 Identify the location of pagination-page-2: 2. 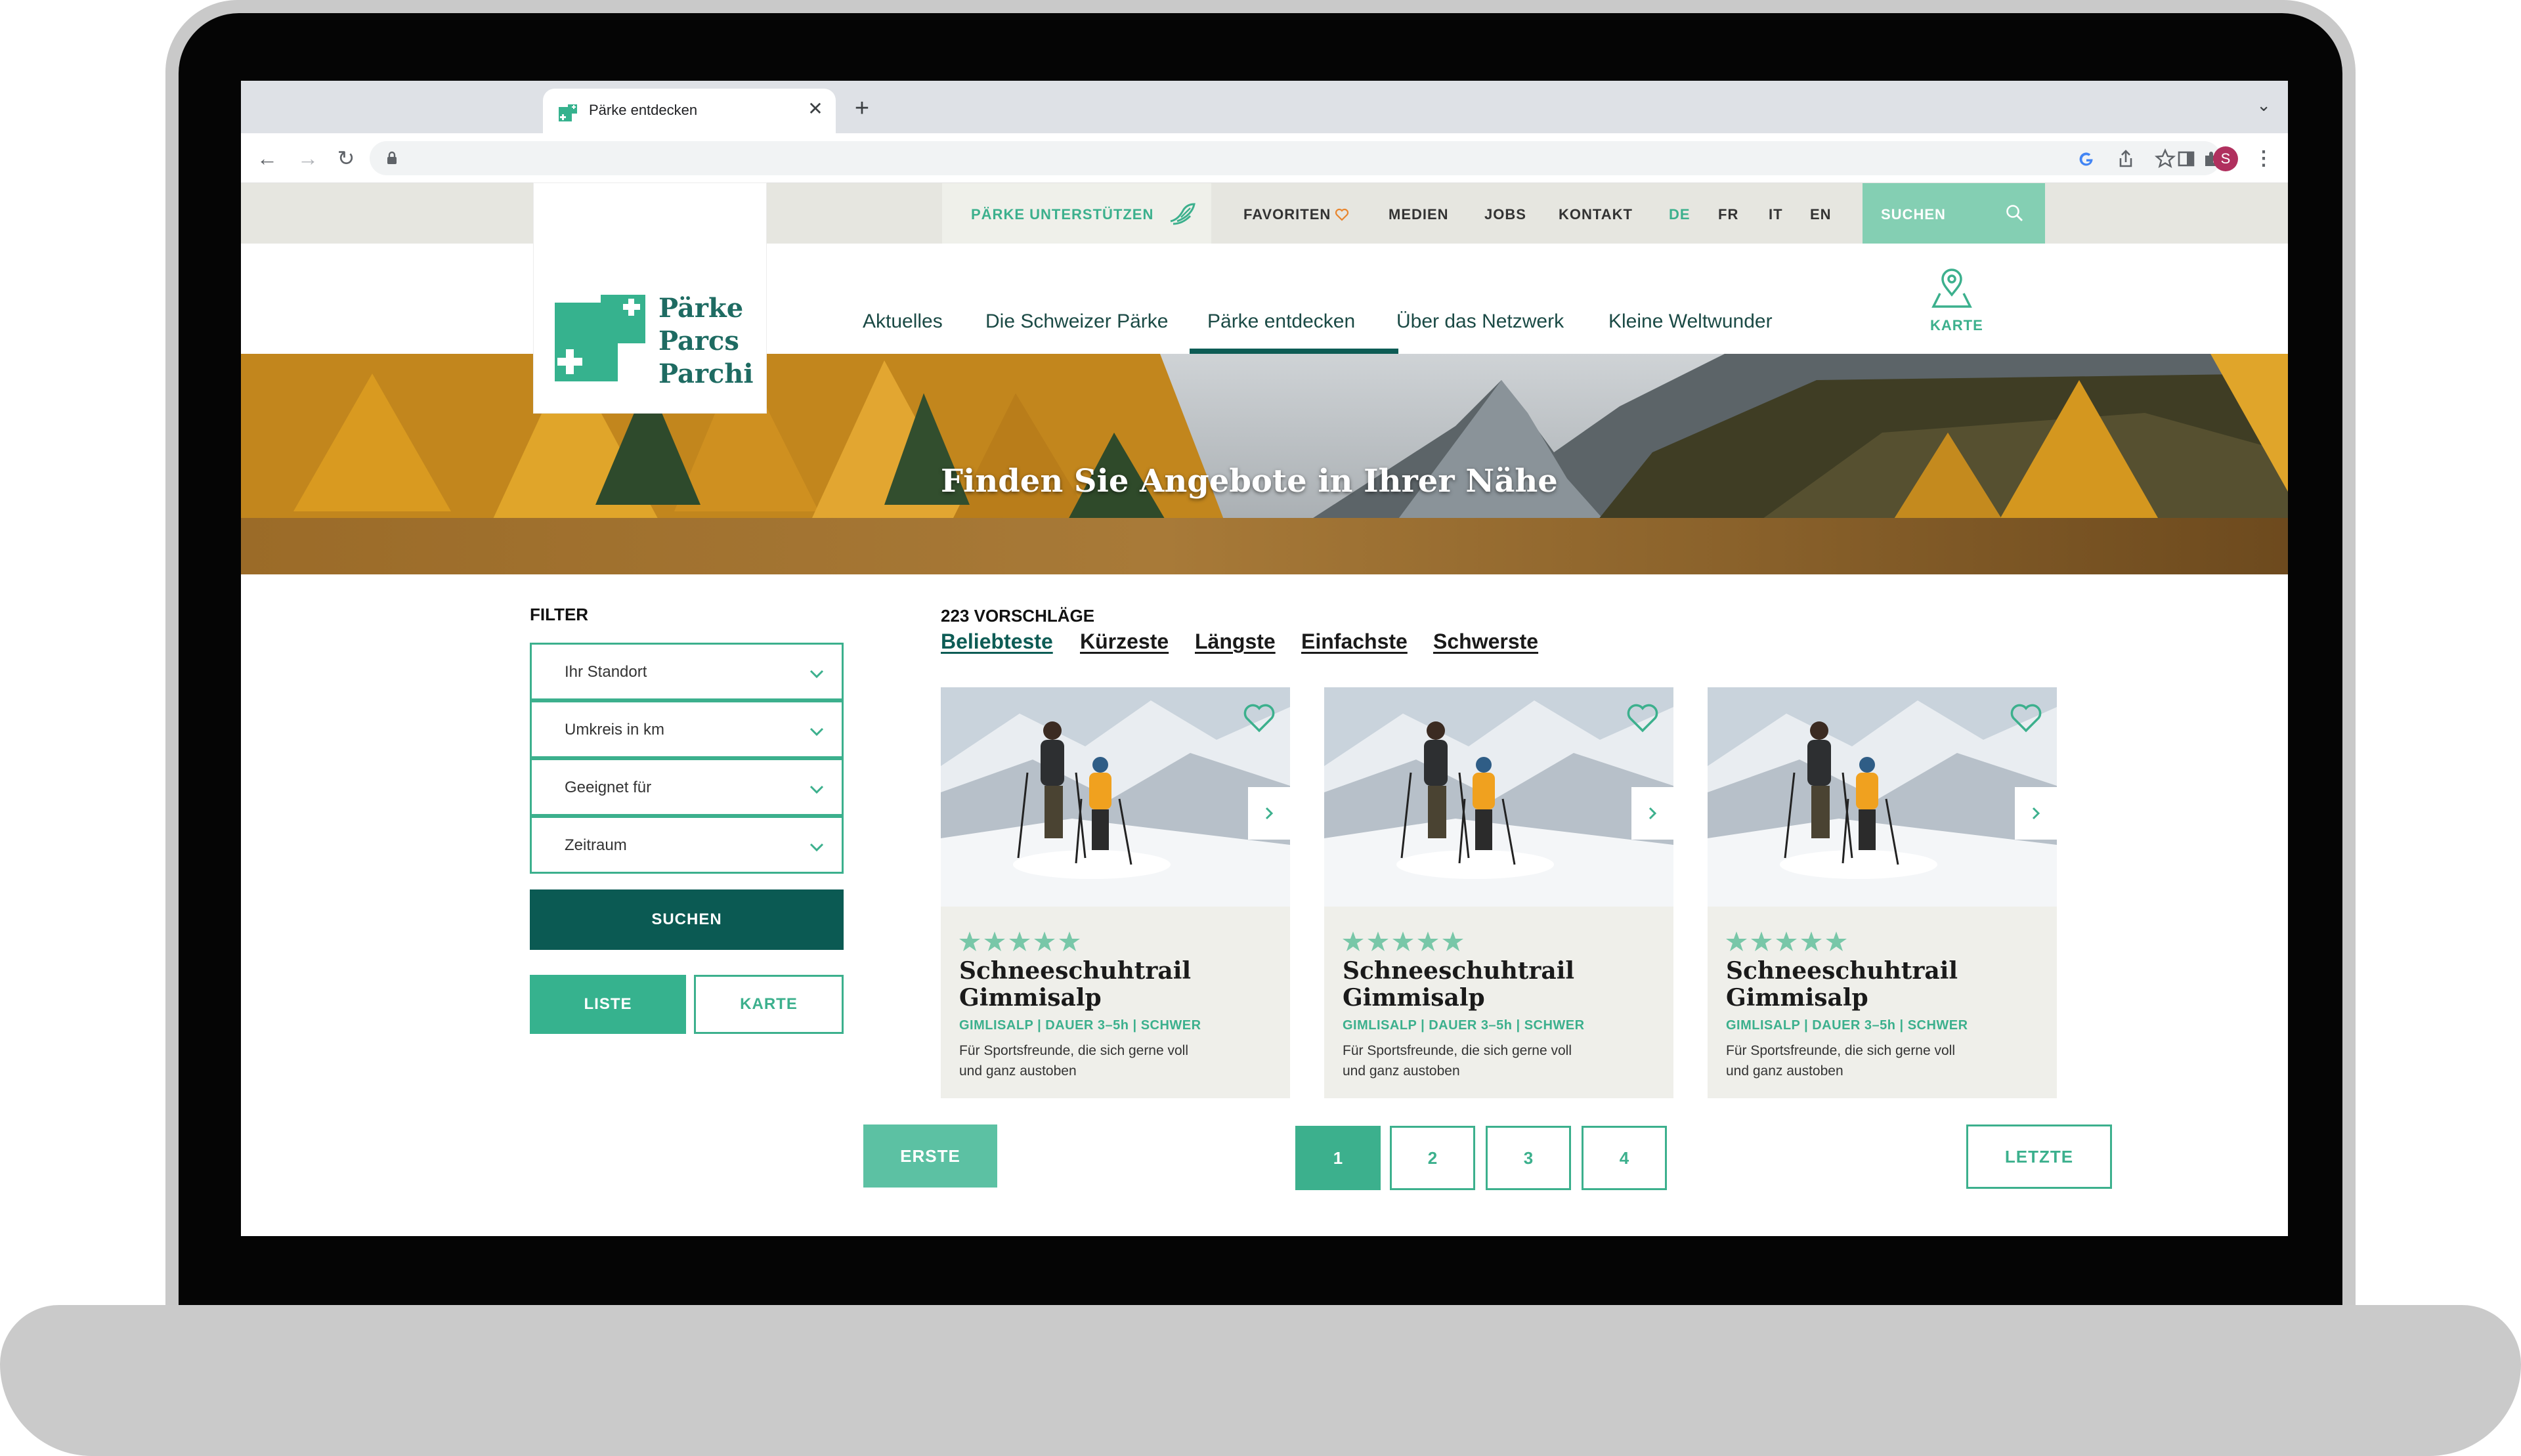
(1432, 1158).